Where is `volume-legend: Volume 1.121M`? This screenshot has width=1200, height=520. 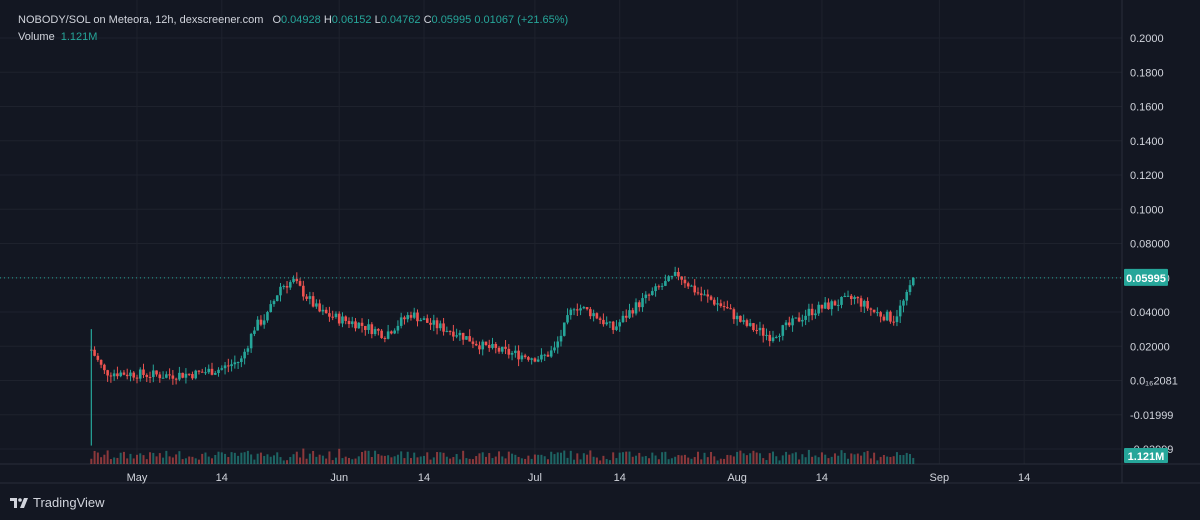 volume-legend: Volume 1.121M is located at coordinates (57, 37).